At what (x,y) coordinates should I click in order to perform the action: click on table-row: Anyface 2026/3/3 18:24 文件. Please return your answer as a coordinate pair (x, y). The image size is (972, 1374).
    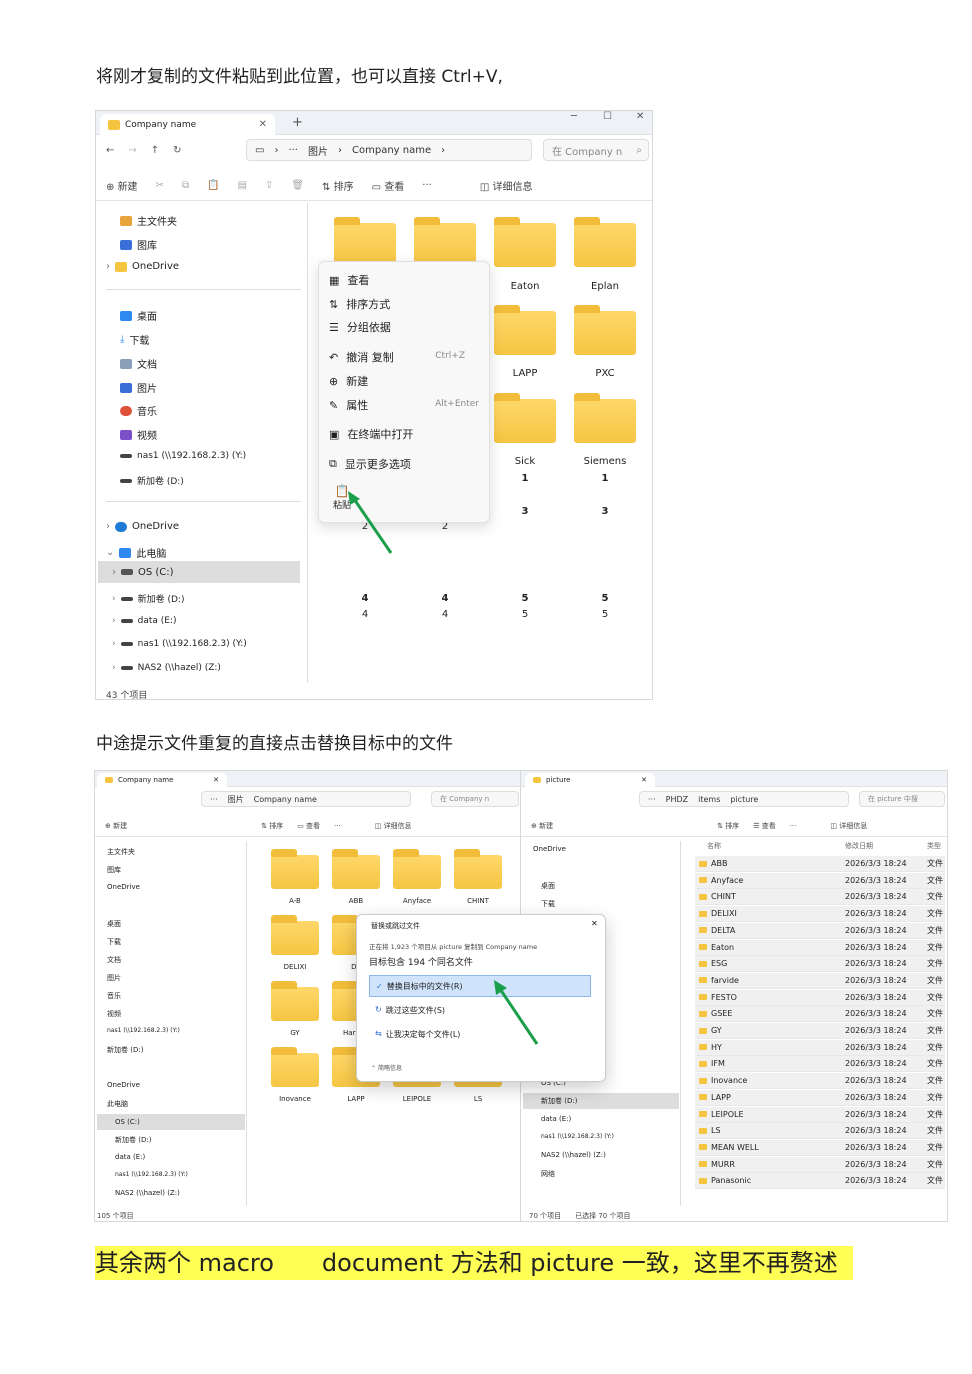
    Looking at the image, I should click on (820, 880).